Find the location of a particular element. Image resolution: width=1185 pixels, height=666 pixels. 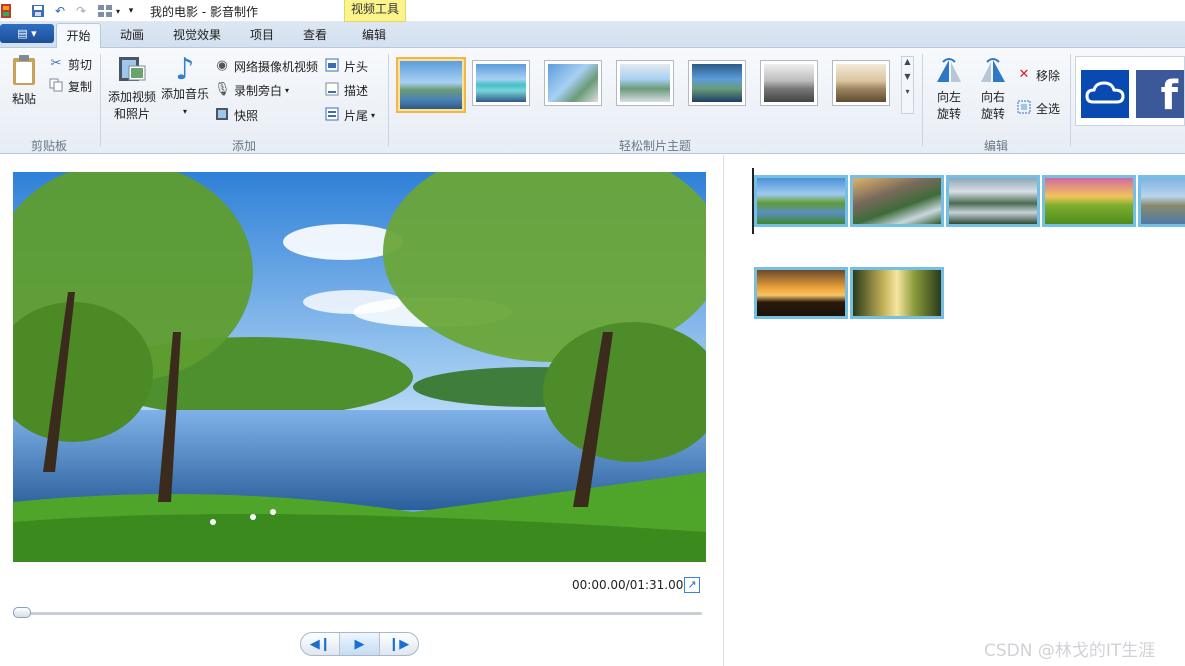

watermark: CSDN @林戈的IT生涯 is located at coordinates (1070, 651).